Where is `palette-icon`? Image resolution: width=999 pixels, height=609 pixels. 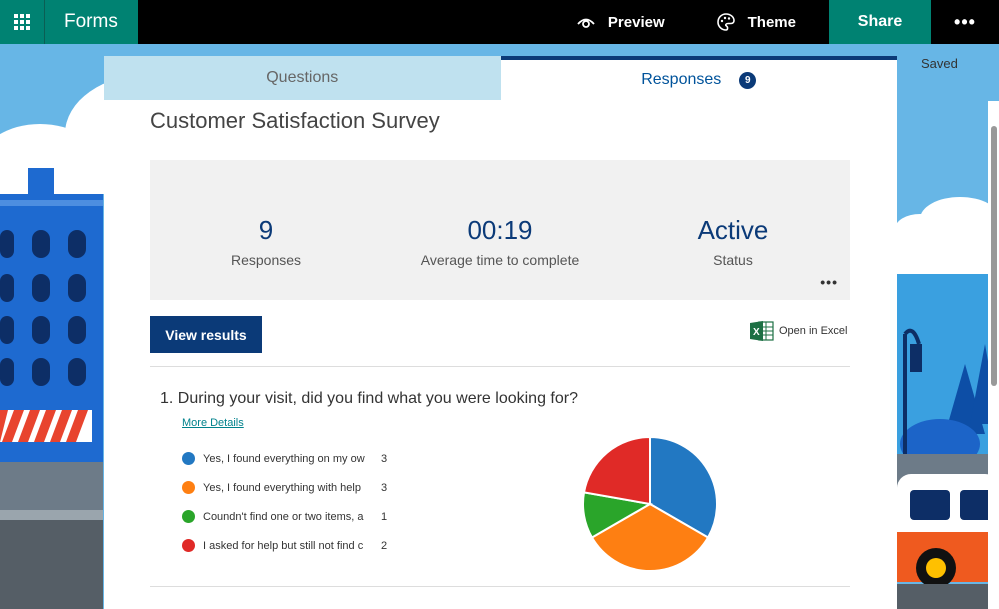 palette-icon is located at coordinates (725, 22).